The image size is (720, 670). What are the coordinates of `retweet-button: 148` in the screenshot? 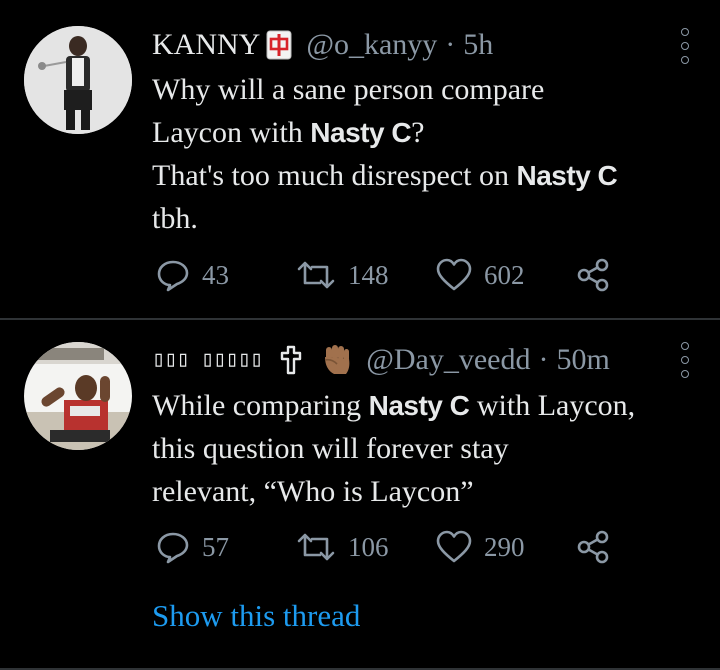 It's located at (342, 275).